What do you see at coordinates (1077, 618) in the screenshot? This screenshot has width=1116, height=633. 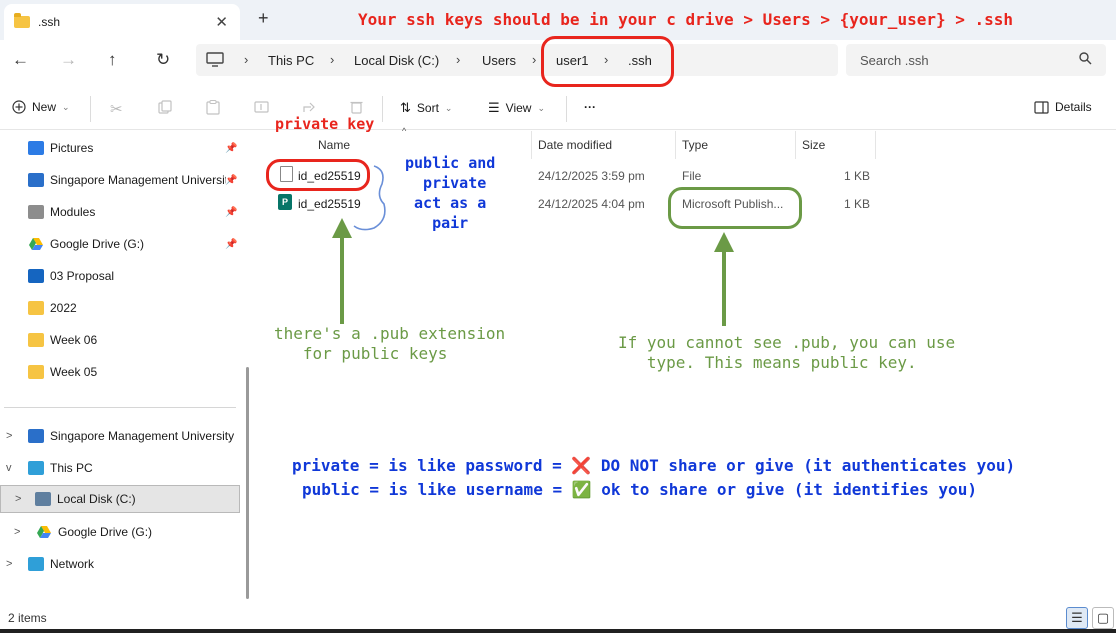 I see `details-view-icon: ☰` at bounding box center [1077, 618].